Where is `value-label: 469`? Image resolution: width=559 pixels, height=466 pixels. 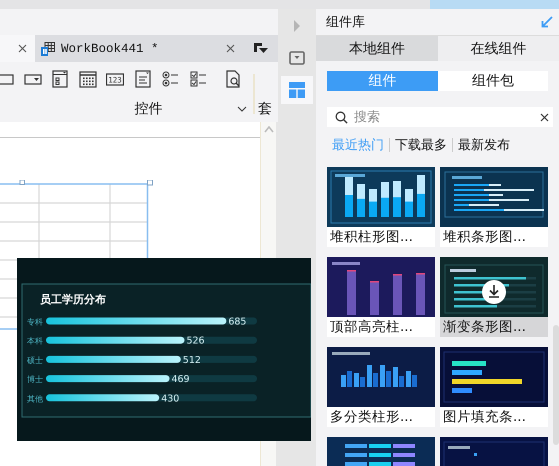
value-label: 469 is located at coordinates (180, 380).